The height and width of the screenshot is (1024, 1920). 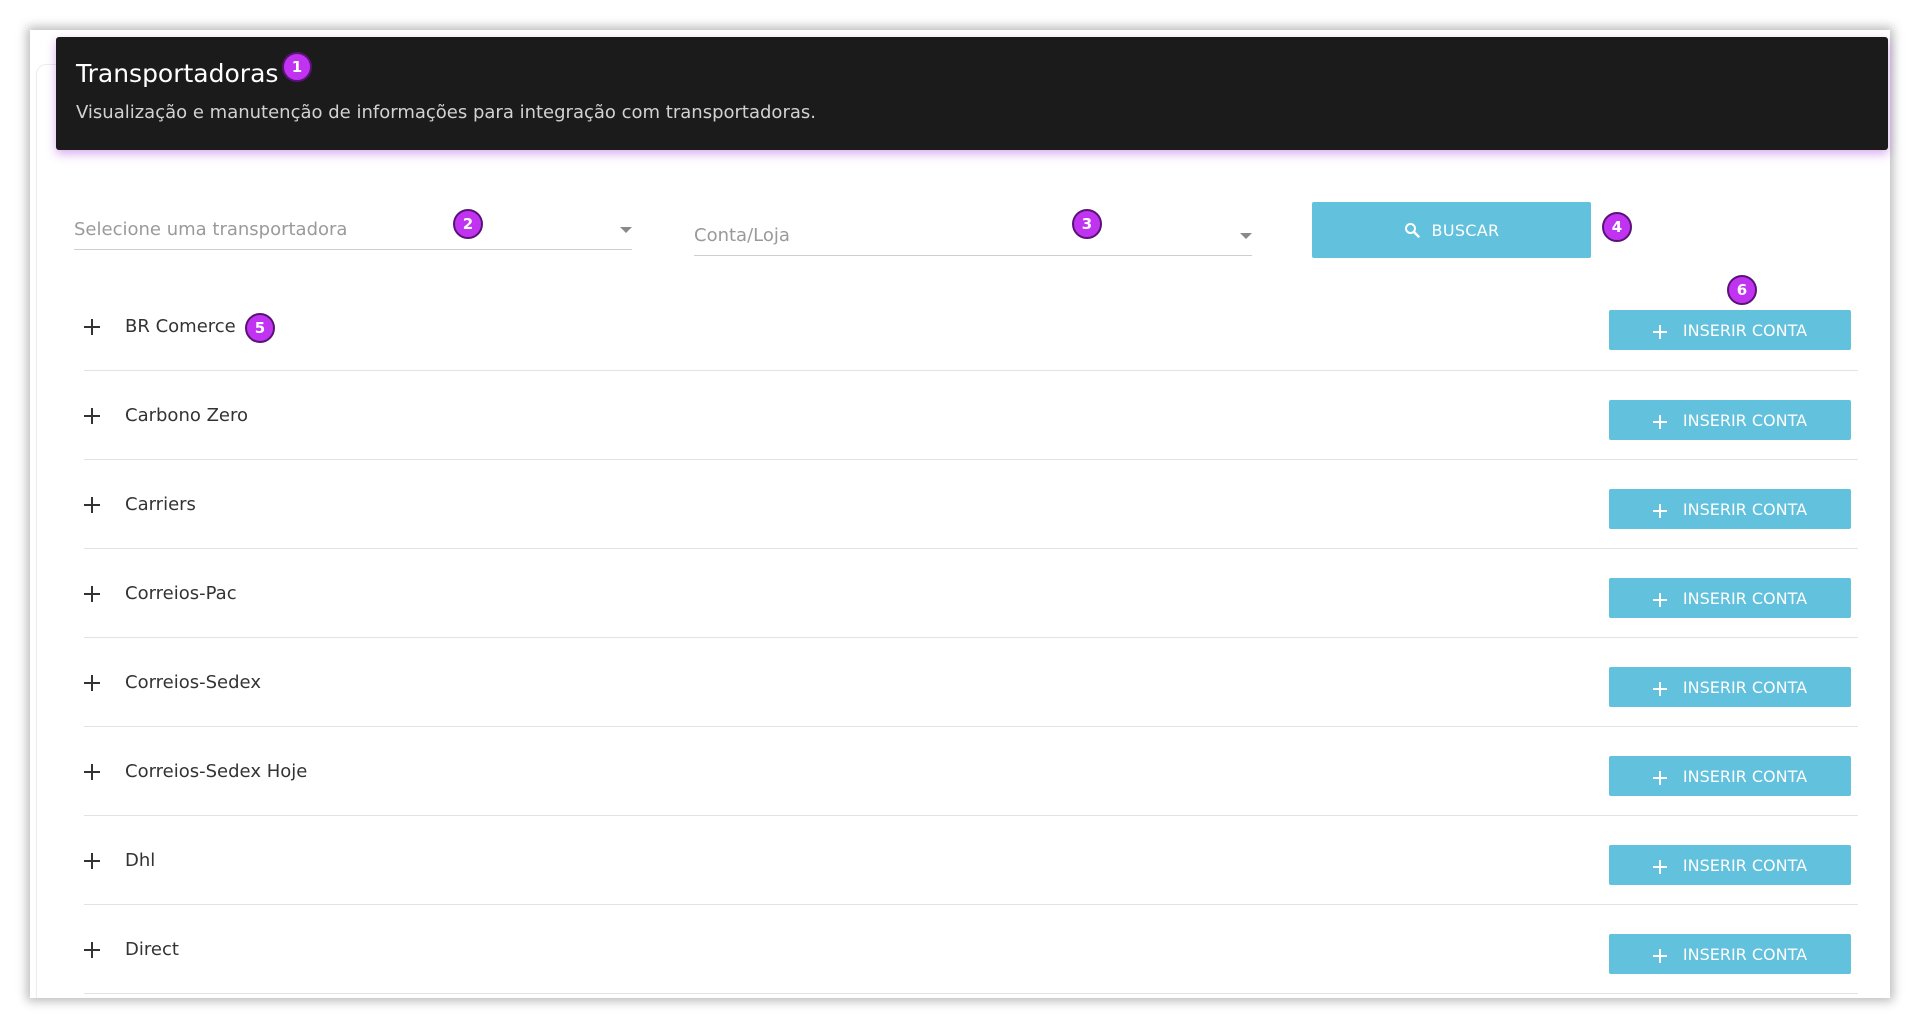 I want to click on carrier-row-correios-sedex-hoje: Correios-Sedex Hoje INSERIR CONTA, so click(x=971, y=771).